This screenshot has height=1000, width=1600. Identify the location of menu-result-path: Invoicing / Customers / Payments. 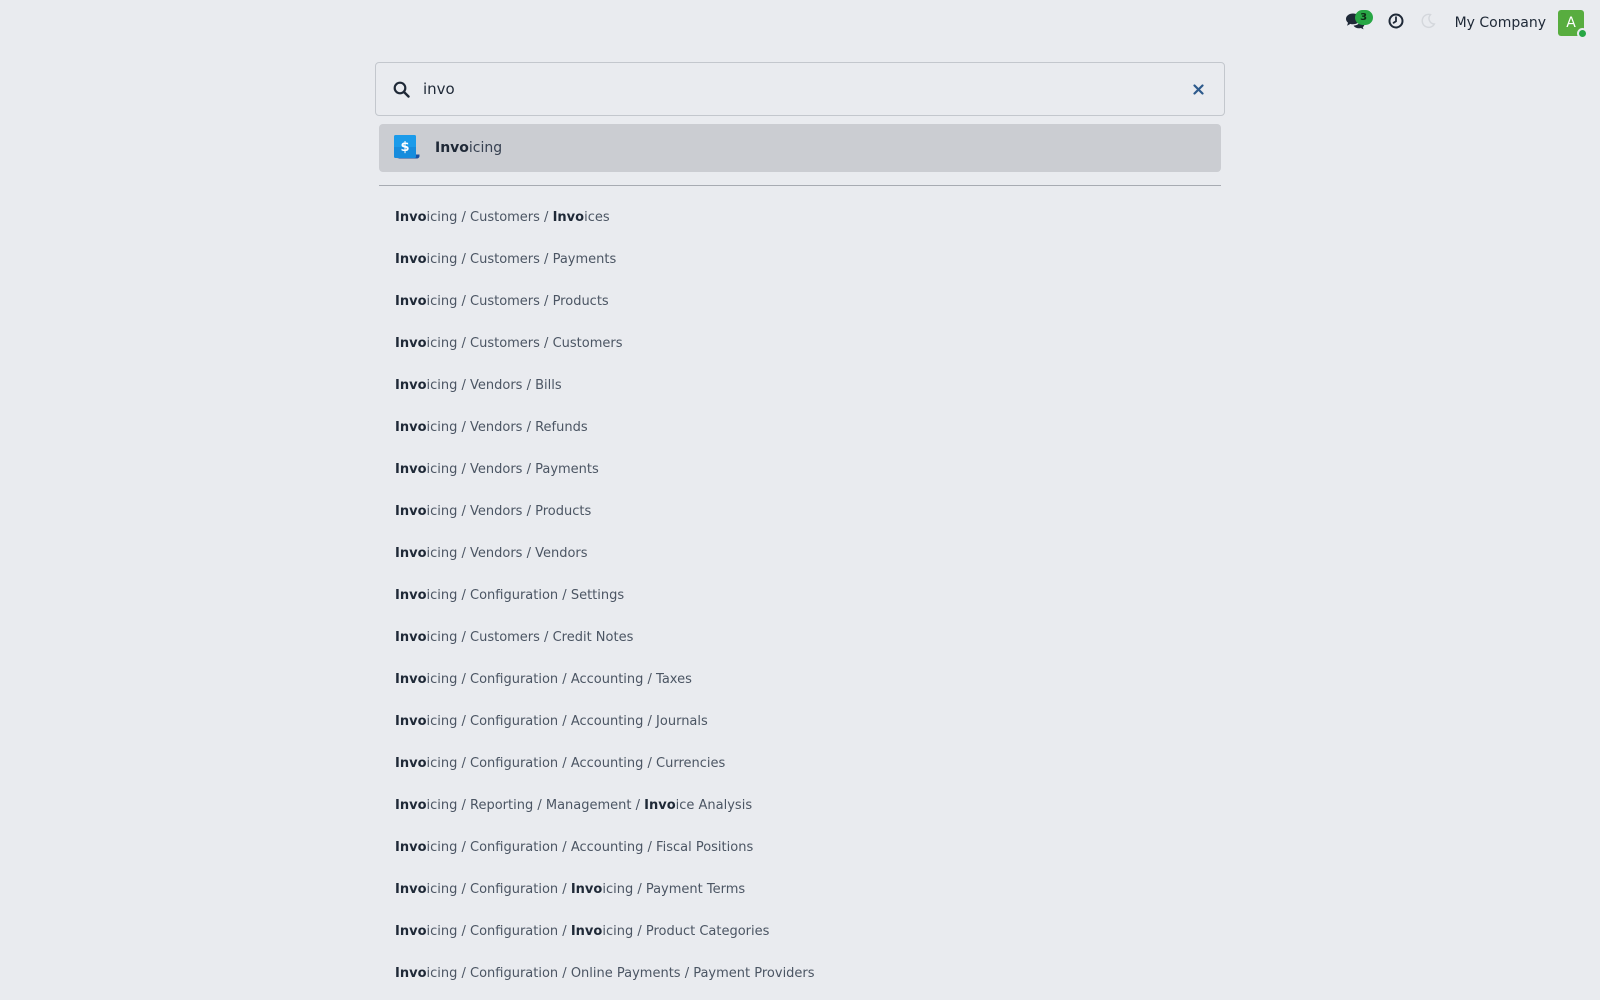
(505, 259).